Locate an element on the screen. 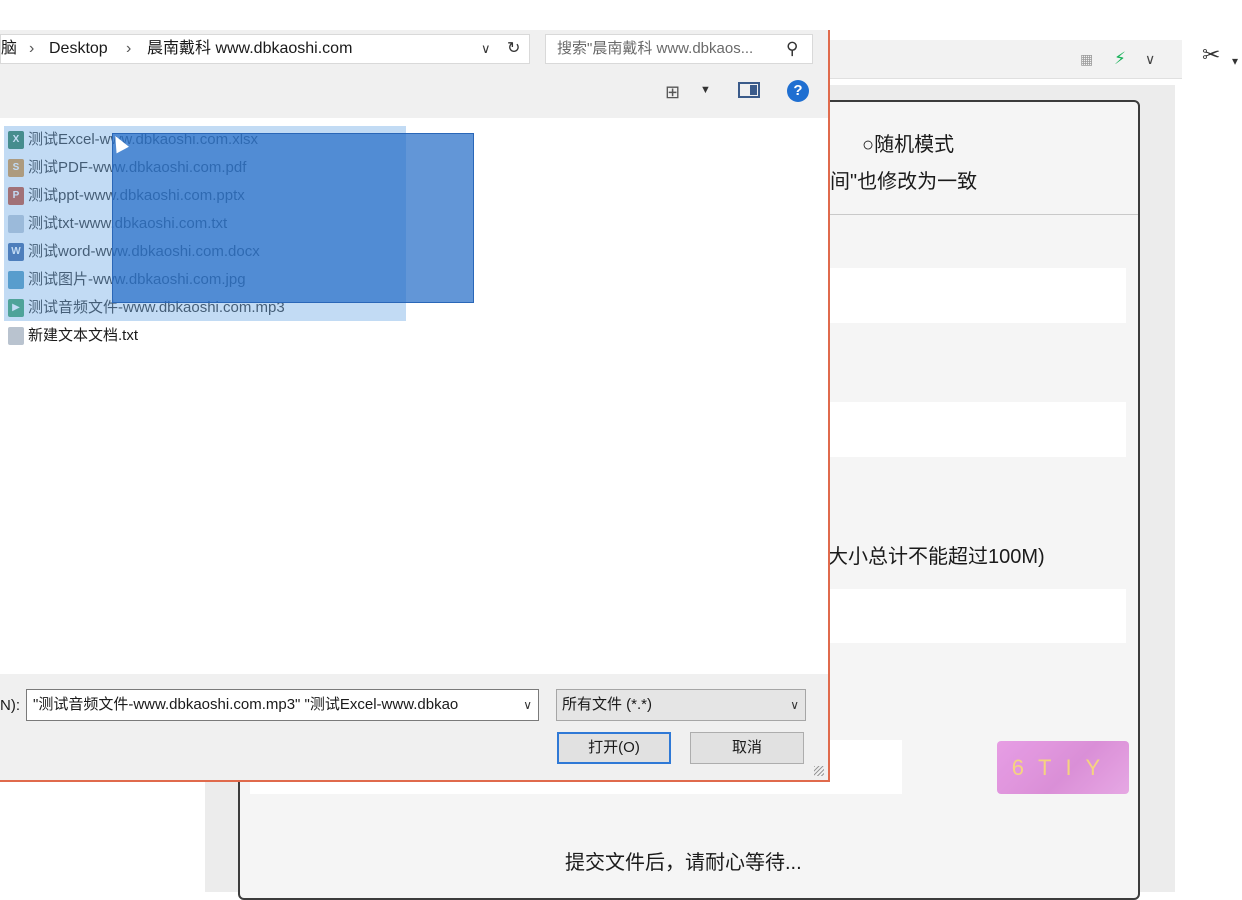 The height and width of the screenshot is (900, 1242). random-mode-radio: ○随机模式 is located at coordinates (908, 142).